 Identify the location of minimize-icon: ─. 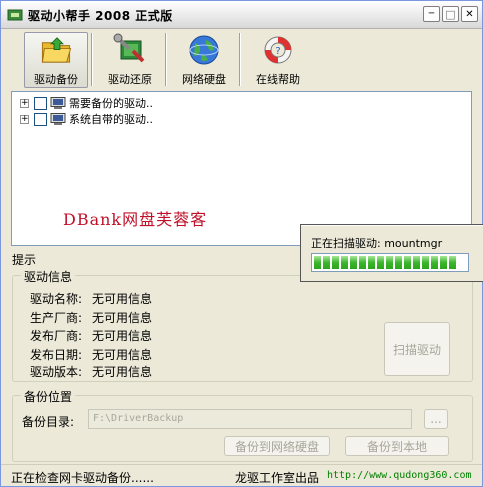
(431, 14).